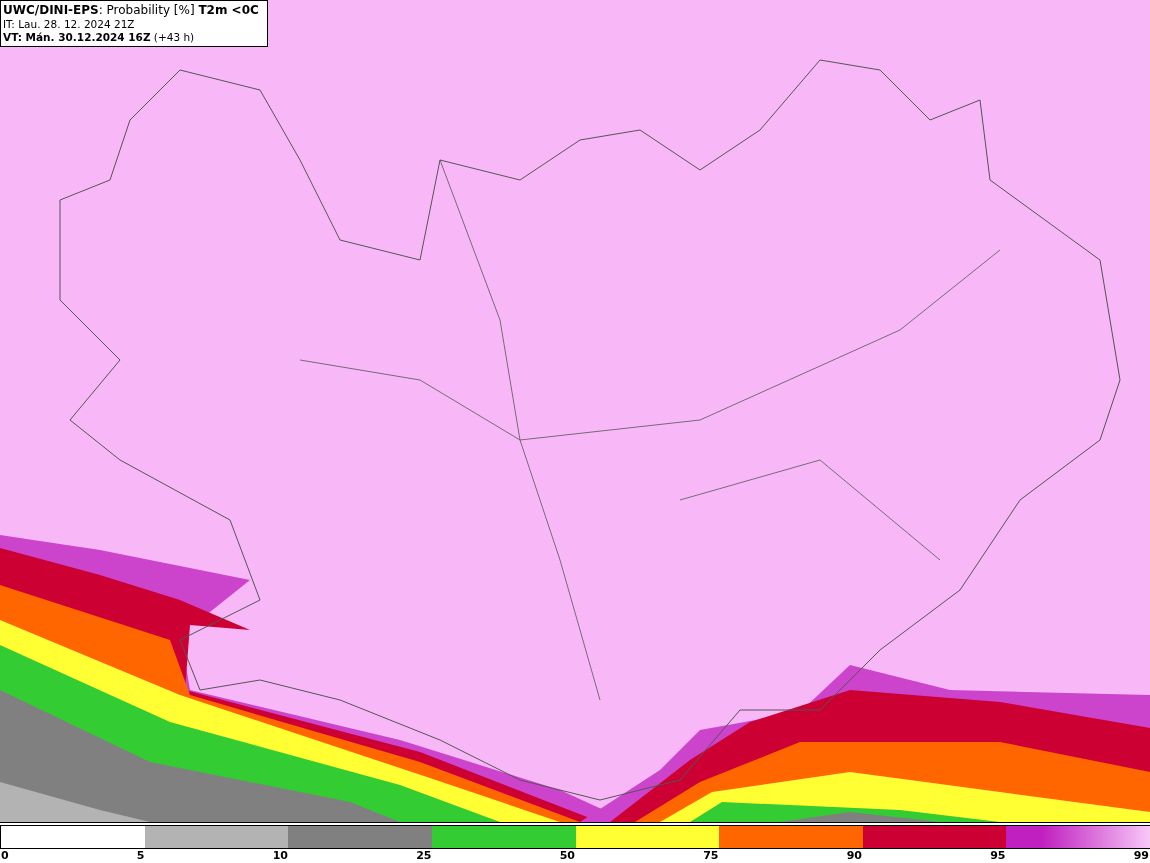  Describe the element at coordinates (99, 37) in the screenshot. I see `valid-time: VT: Mán. 30.12.2024 16Z (+43 h)` at that location.